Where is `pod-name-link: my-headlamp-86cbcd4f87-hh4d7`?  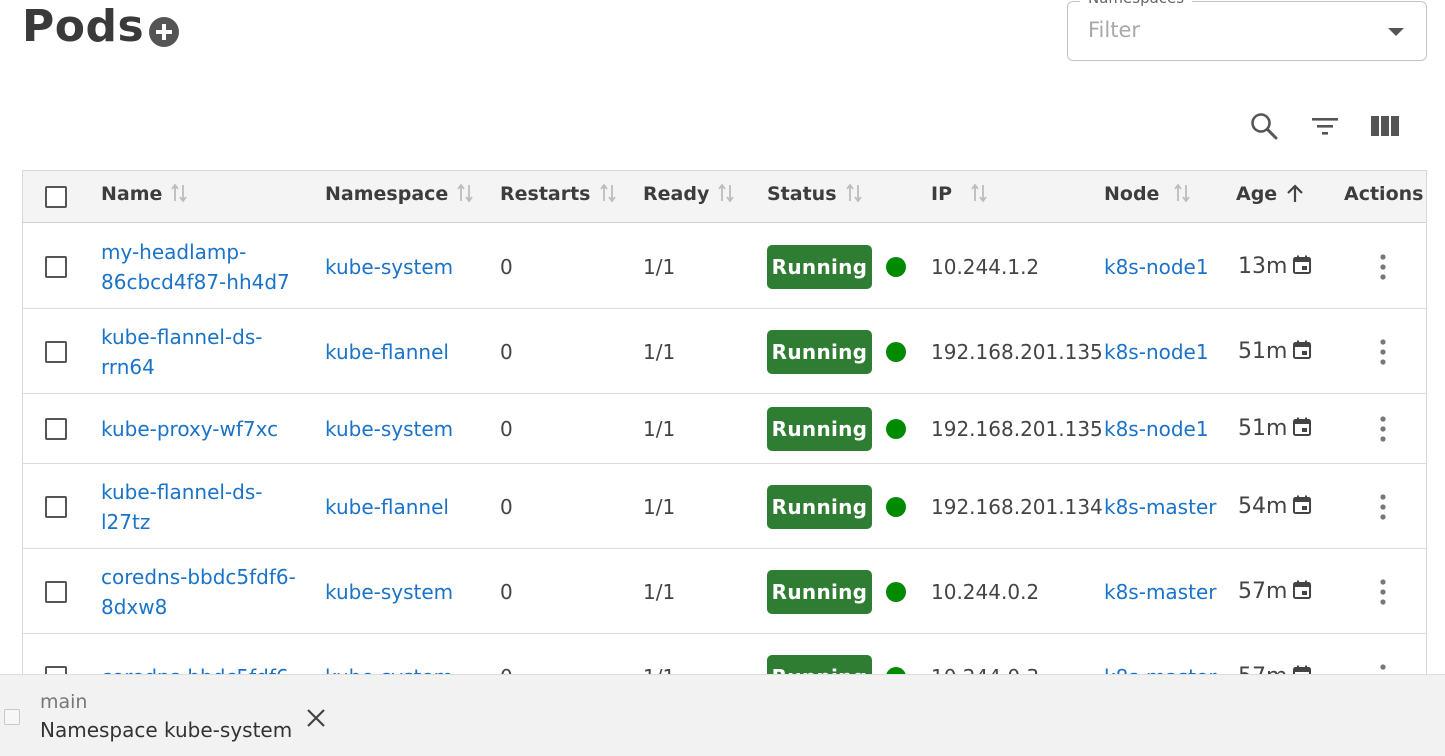
pod-name-link: my-headlamp-86cbcd4f87-hh4d7 is located at coordinates (203, 267).